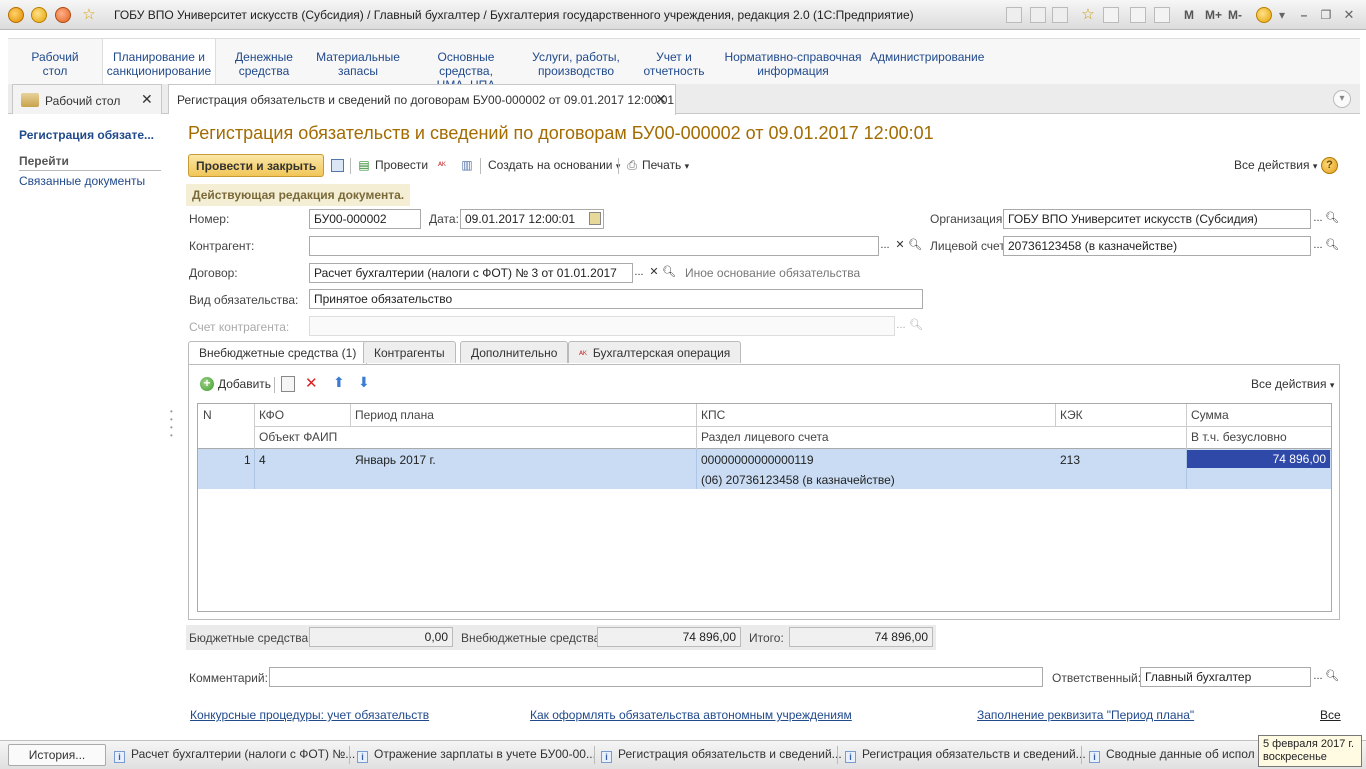 Image resolution: width=1366 pixels, height=769 pixels. Describe the element at coordinates (1275, 165) in the screenshot. I see `all-actions-button: Все действия ▾` at that location.